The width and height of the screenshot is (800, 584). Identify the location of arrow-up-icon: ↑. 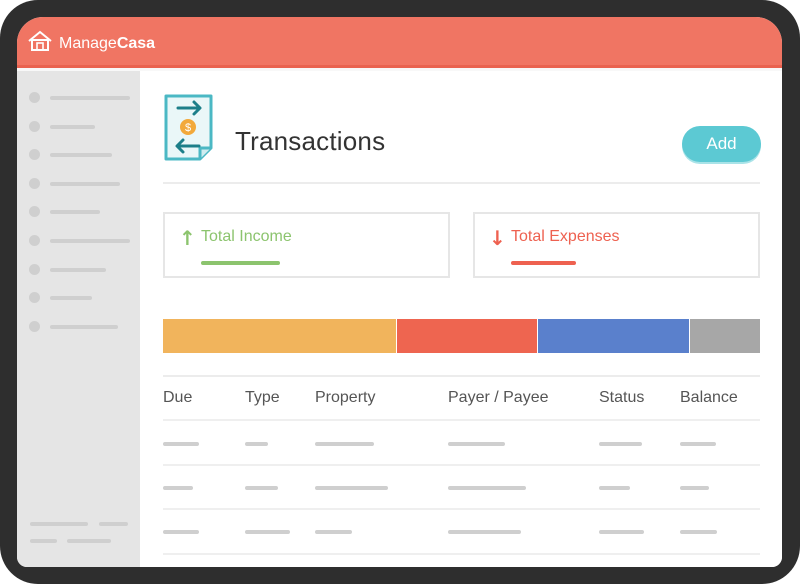
(187, 238).